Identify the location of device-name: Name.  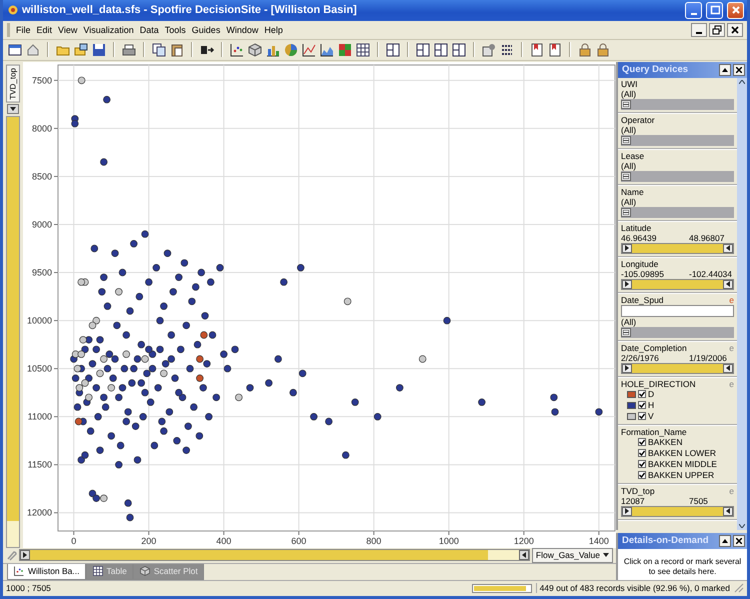
(632, 191).